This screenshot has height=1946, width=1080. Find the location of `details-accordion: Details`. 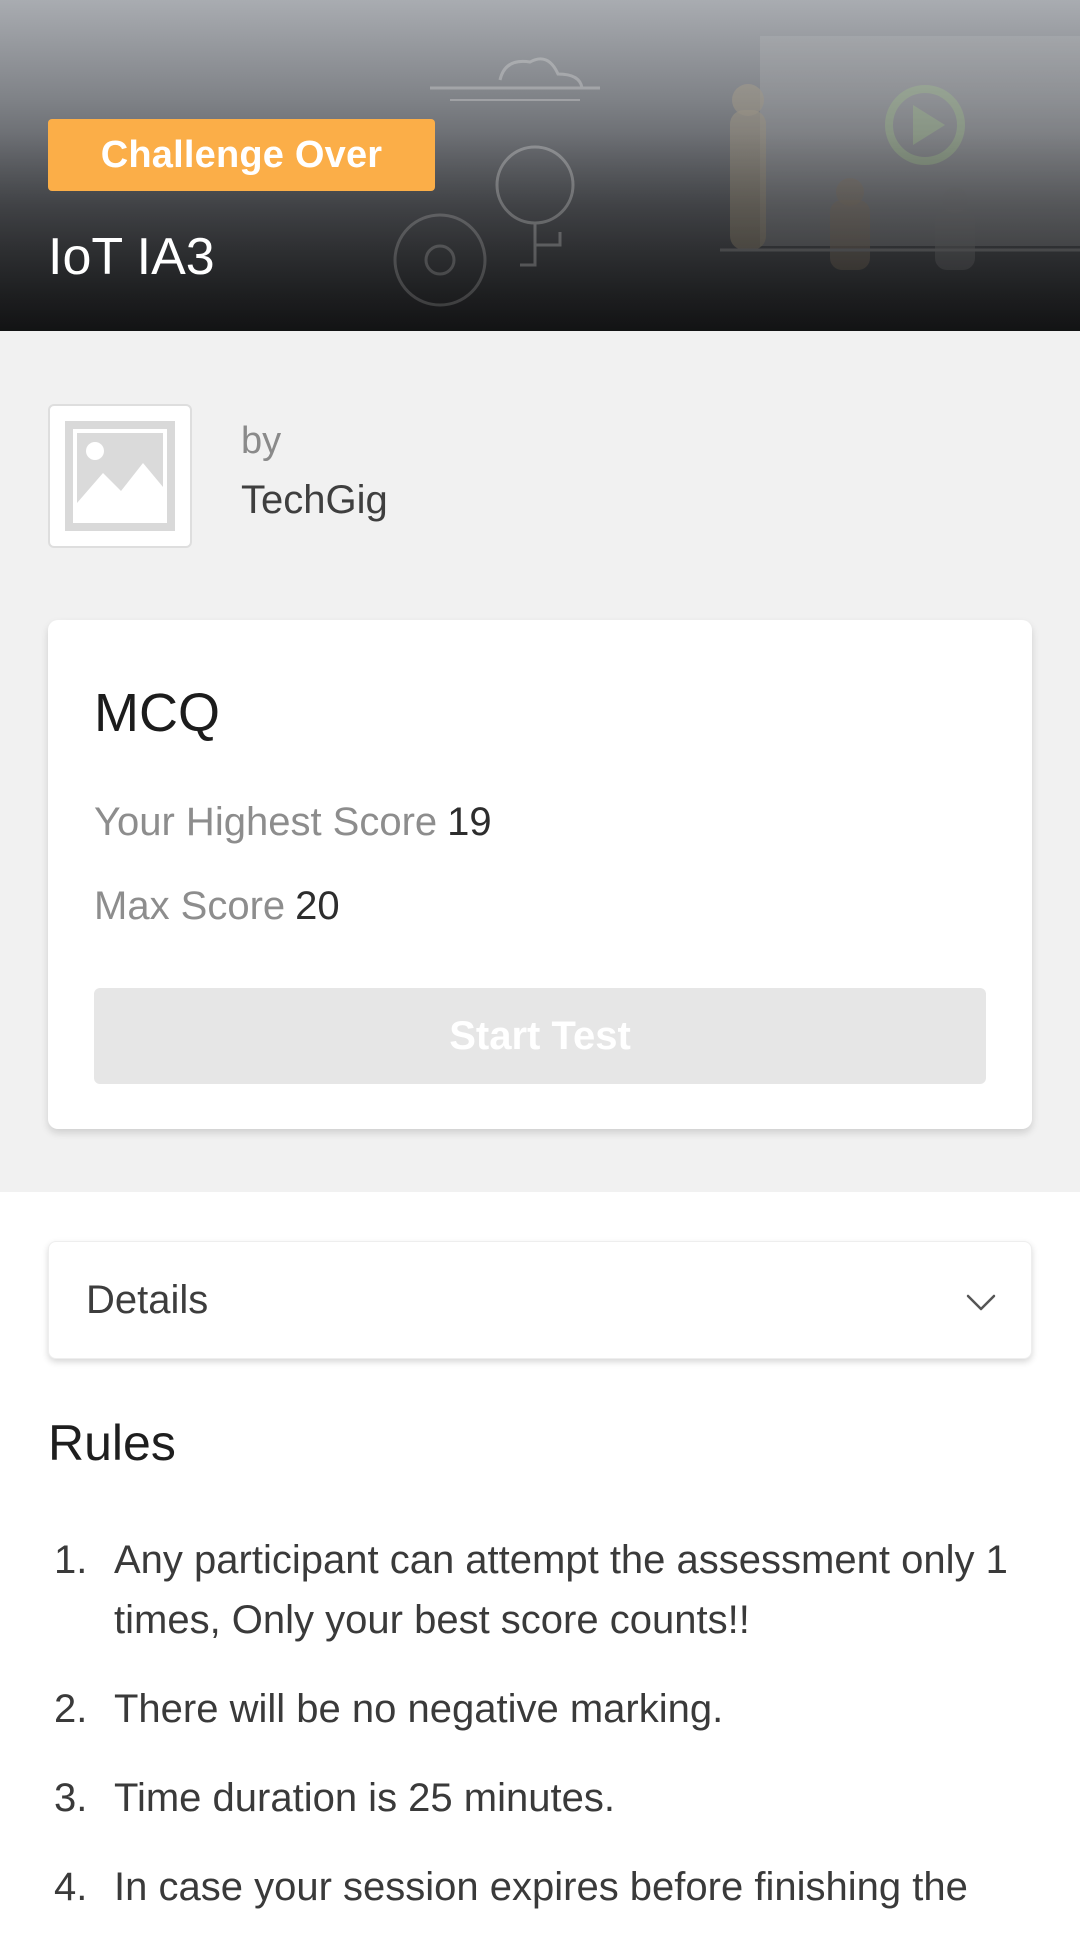

details-accordion: Details is located at coordinates (540, 1300).